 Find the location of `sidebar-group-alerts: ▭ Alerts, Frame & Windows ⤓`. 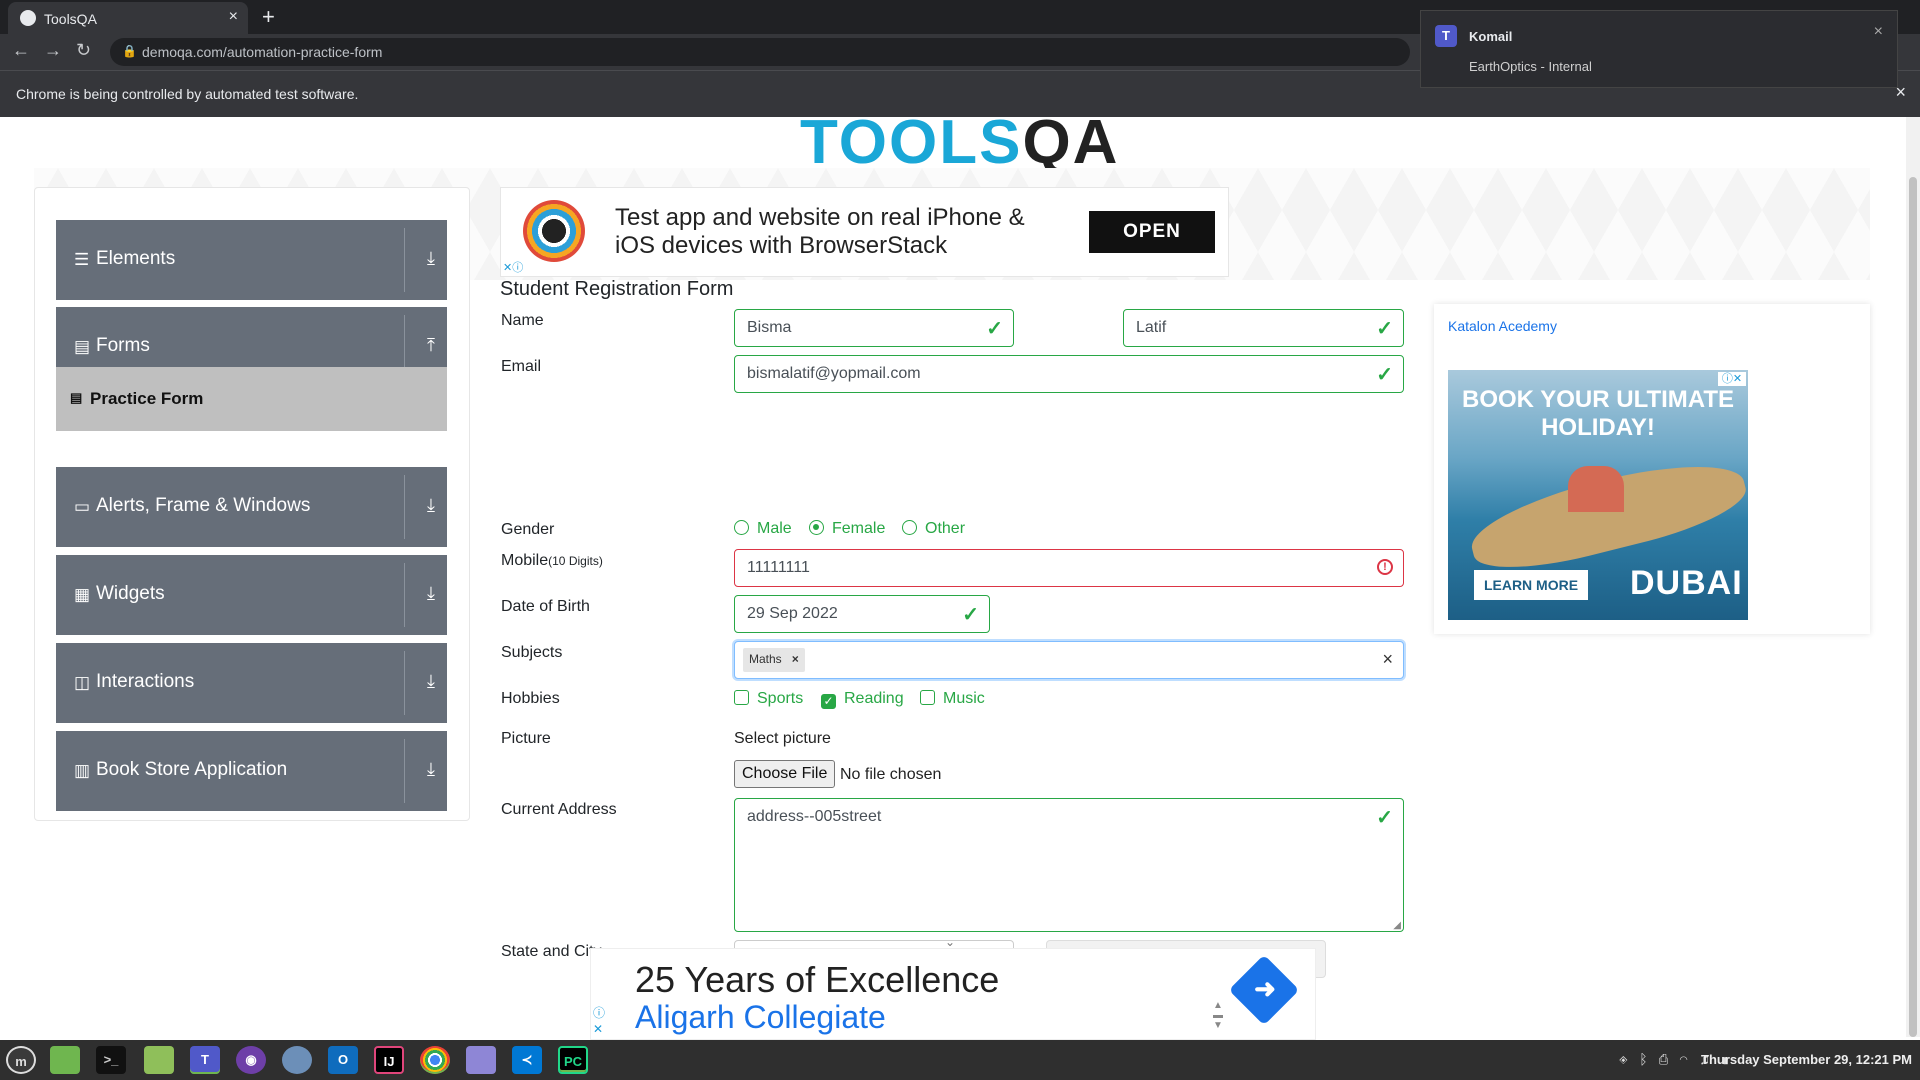

sidebar-group-alerts: ▭ Alerts, Frame & Windows ⤓ is located at coordinates (251, 507).